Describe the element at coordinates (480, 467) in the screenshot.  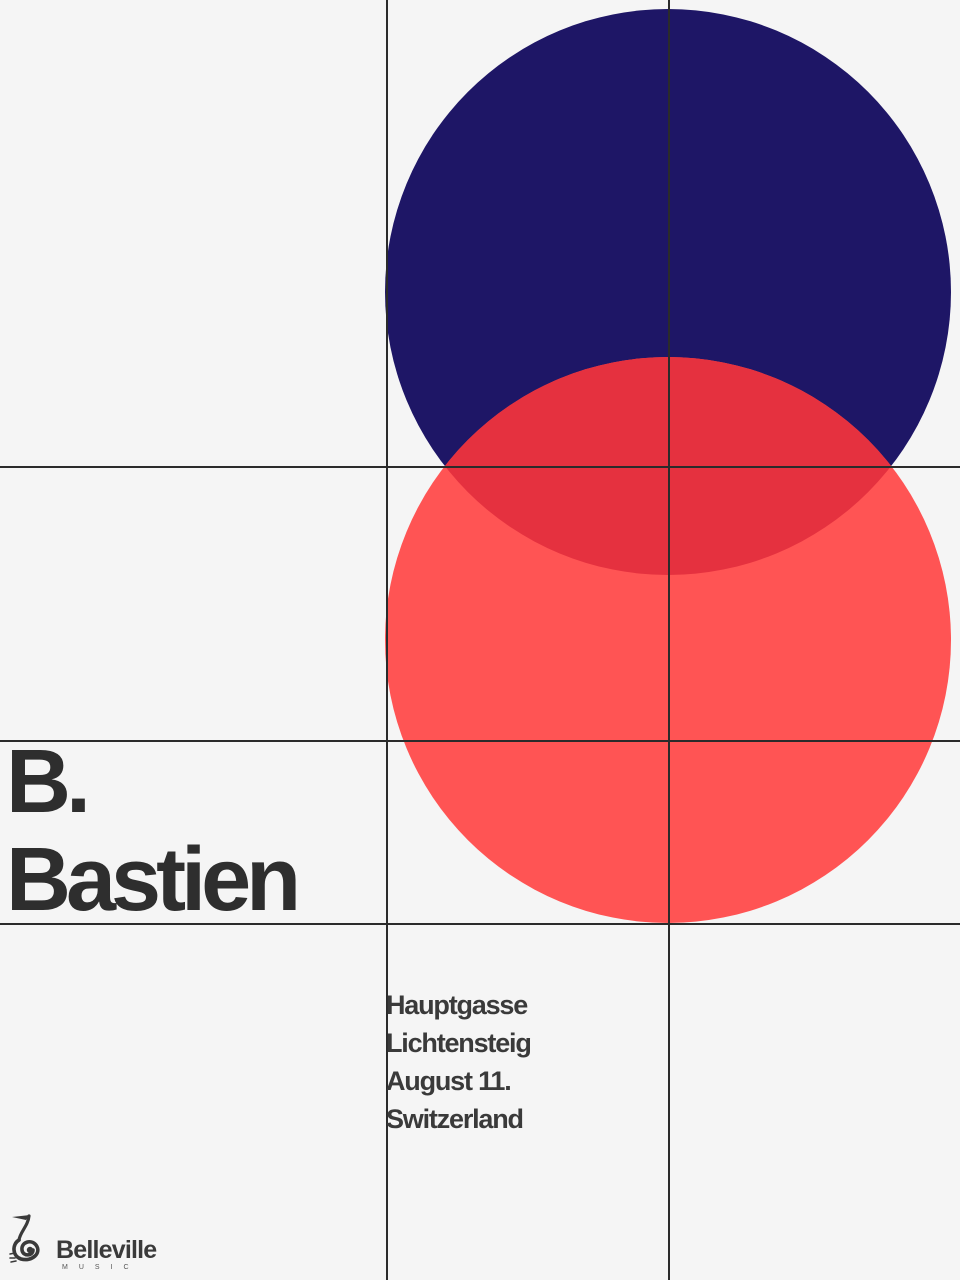
I see `grid-line-horizontal-top` at that location.